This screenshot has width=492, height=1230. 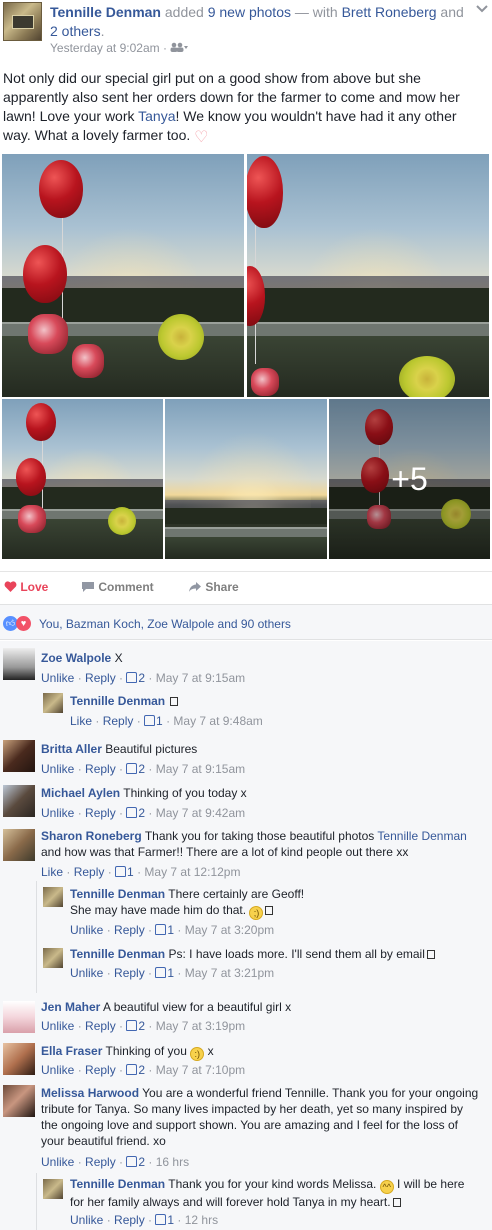 I want to click on friends-icon, so click(x=179, y=48).